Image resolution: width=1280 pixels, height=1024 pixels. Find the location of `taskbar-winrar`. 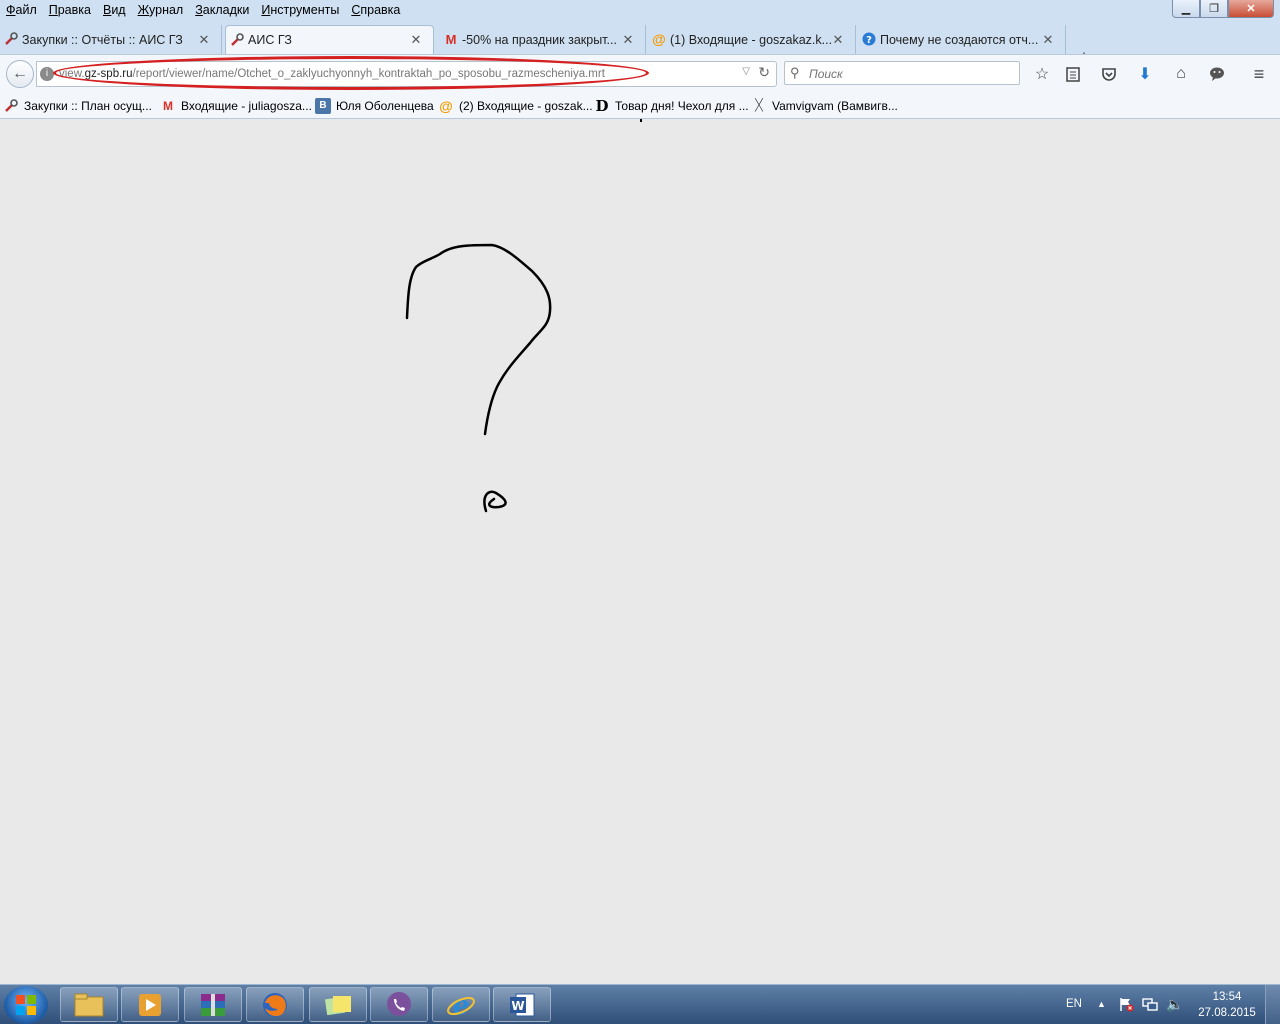

taskbar-winrar is located at coordinates (213, 1004).